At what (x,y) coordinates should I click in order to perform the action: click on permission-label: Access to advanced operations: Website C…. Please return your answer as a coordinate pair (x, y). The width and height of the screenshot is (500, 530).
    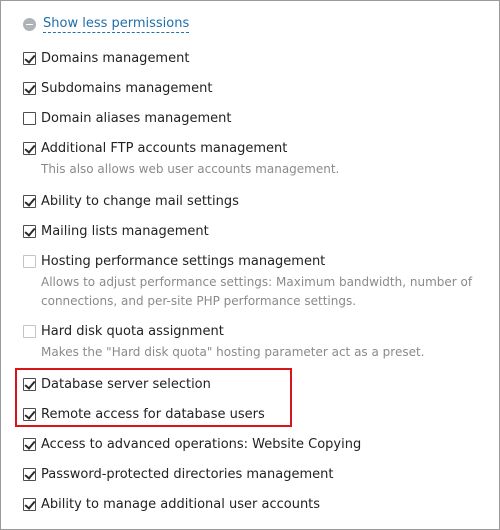
    Looking at the image, I should click on (201, 444).